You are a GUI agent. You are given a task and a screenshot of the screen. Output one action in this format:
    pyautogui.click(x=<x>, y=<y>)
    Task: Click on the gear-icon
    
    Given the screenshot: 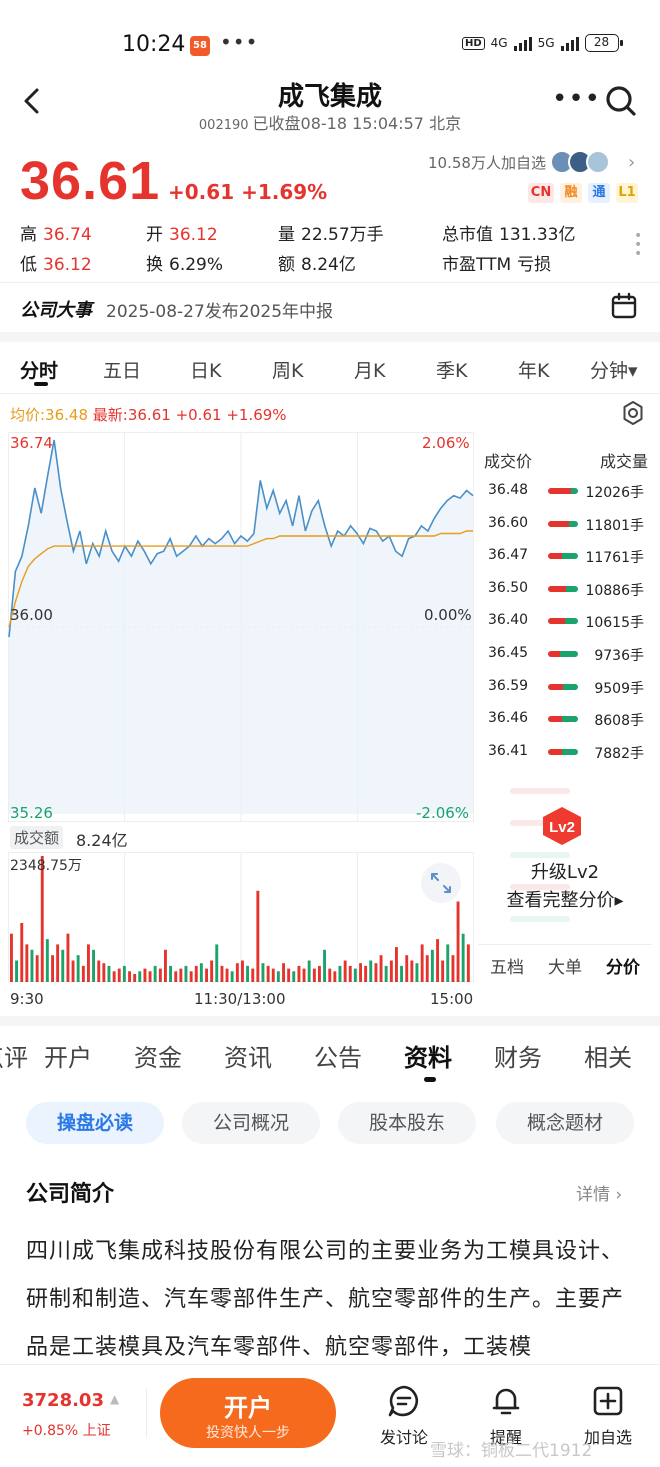 What is the action you would take?
    pyautogui.click(x=633, y=413)
    